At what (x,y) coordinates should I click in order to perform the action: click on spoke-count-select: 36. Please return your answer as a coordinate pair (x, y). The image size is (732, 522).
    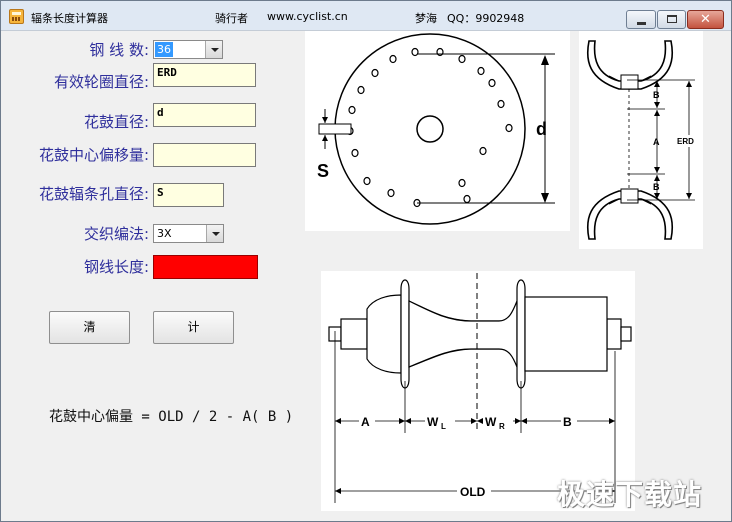
    Looking at the image, I should click on (188, 49).